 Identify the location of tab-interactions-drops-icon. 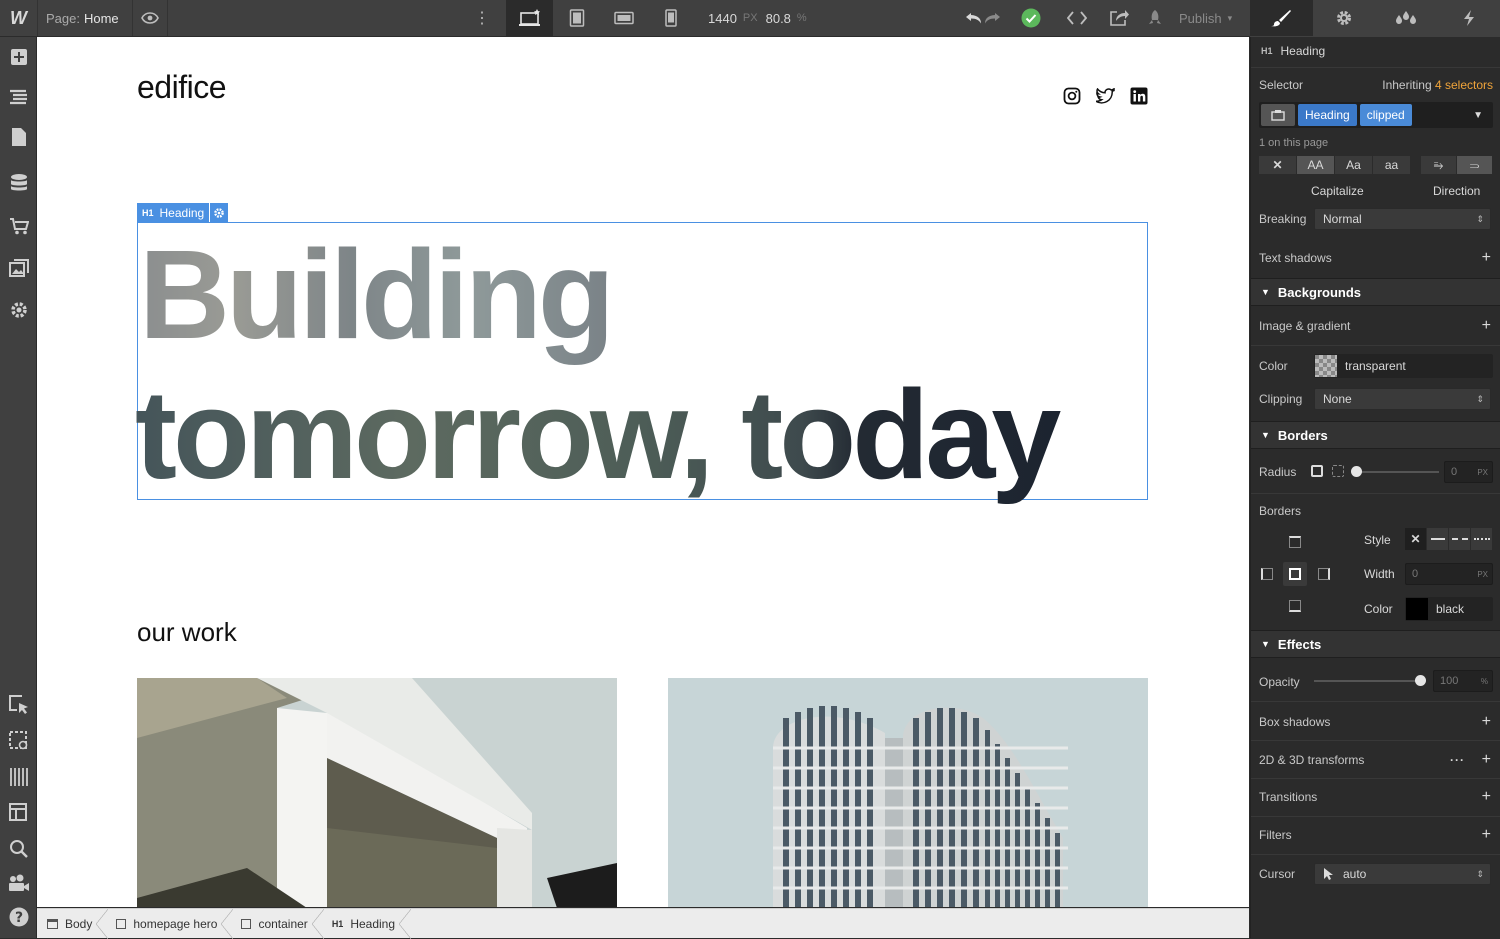
(1406, 18).